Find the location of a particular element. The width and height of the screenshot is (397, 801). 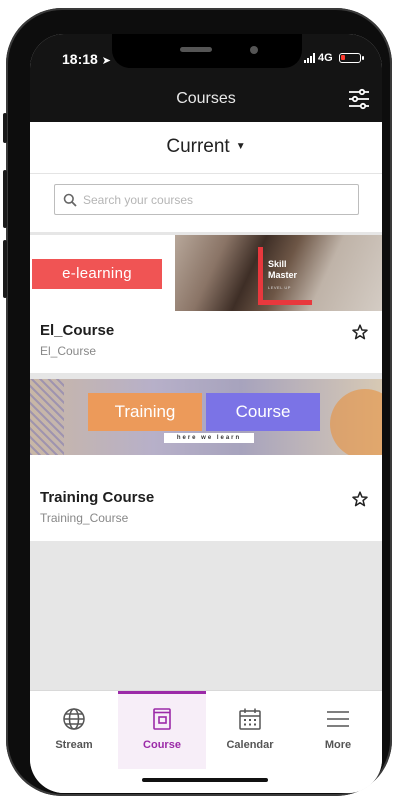

brand-line2: Master is located at coordinates (283, 275).